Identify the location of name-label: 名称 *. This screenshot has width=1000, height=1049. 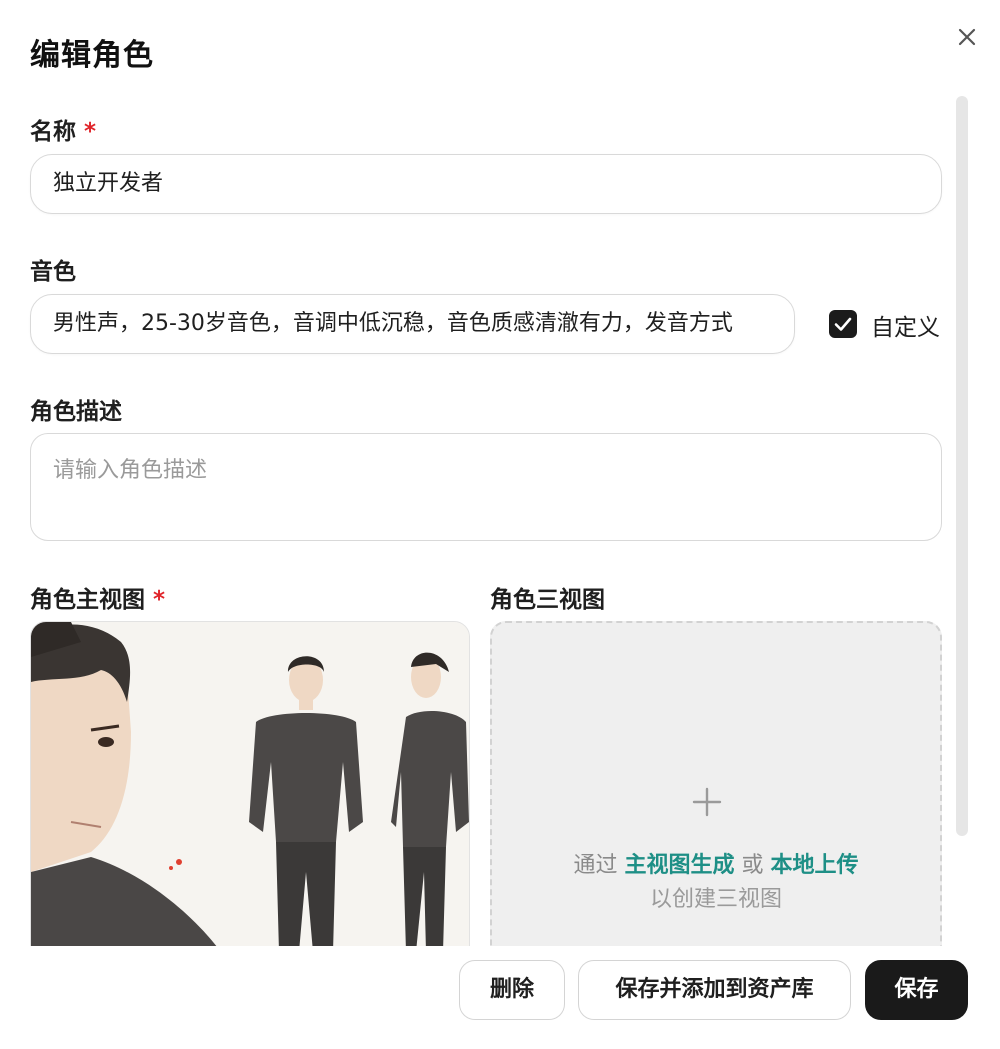
(63, 129).